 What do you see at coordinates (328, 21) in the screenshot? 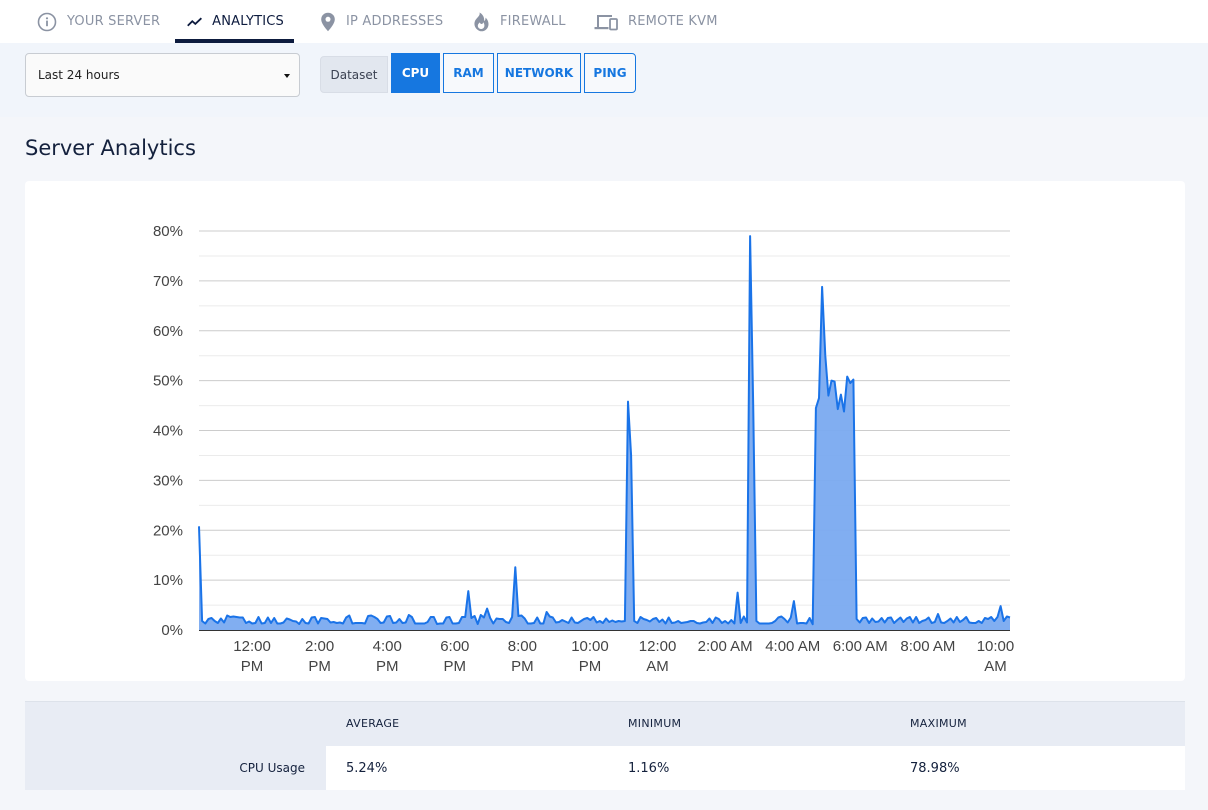
I see `map-pin-icon` at bounding box center [328, 21].